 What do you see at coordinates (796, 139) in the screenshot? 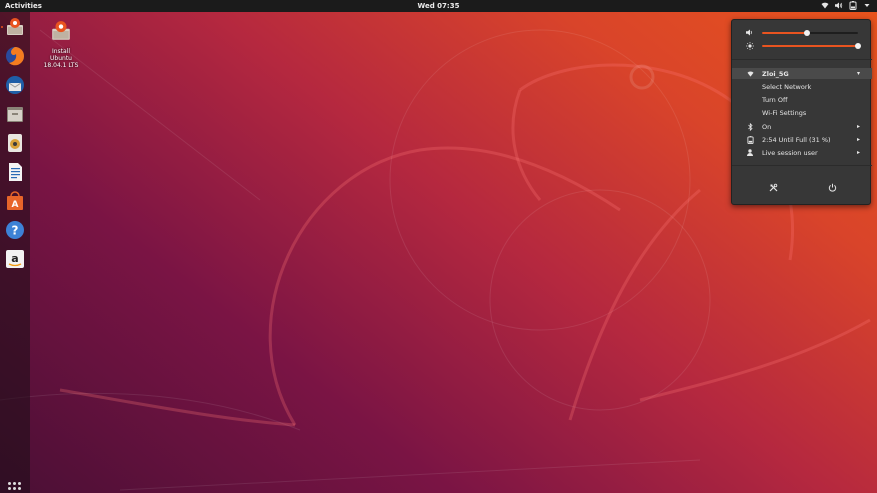
I see `battery-status: 2:54 Until Full (31 %)` at bounding box center [796, 139].